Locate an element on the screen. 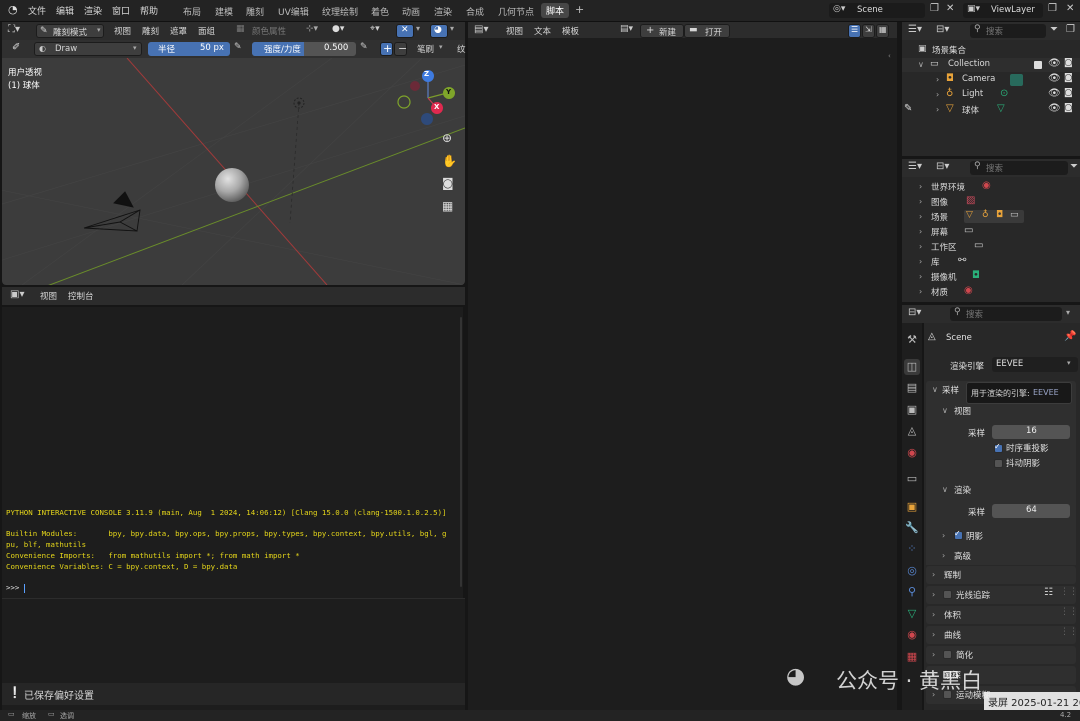 The width and height of the screenshot is (1080, 721). add-direction-button: + is located at coordinates (386, 49).